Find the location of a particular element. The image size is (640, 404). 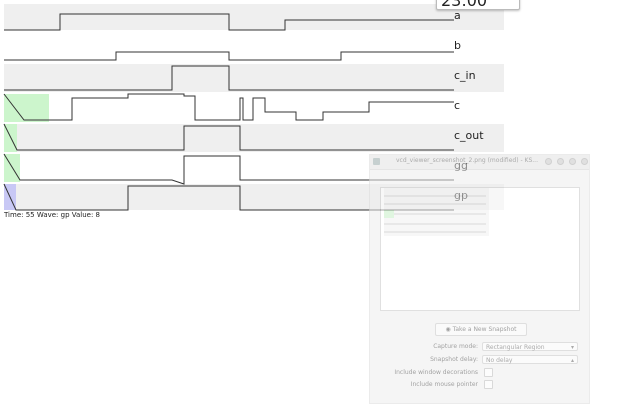

capture-mode-label: Capture mode: is located at coordinates (455, 346).